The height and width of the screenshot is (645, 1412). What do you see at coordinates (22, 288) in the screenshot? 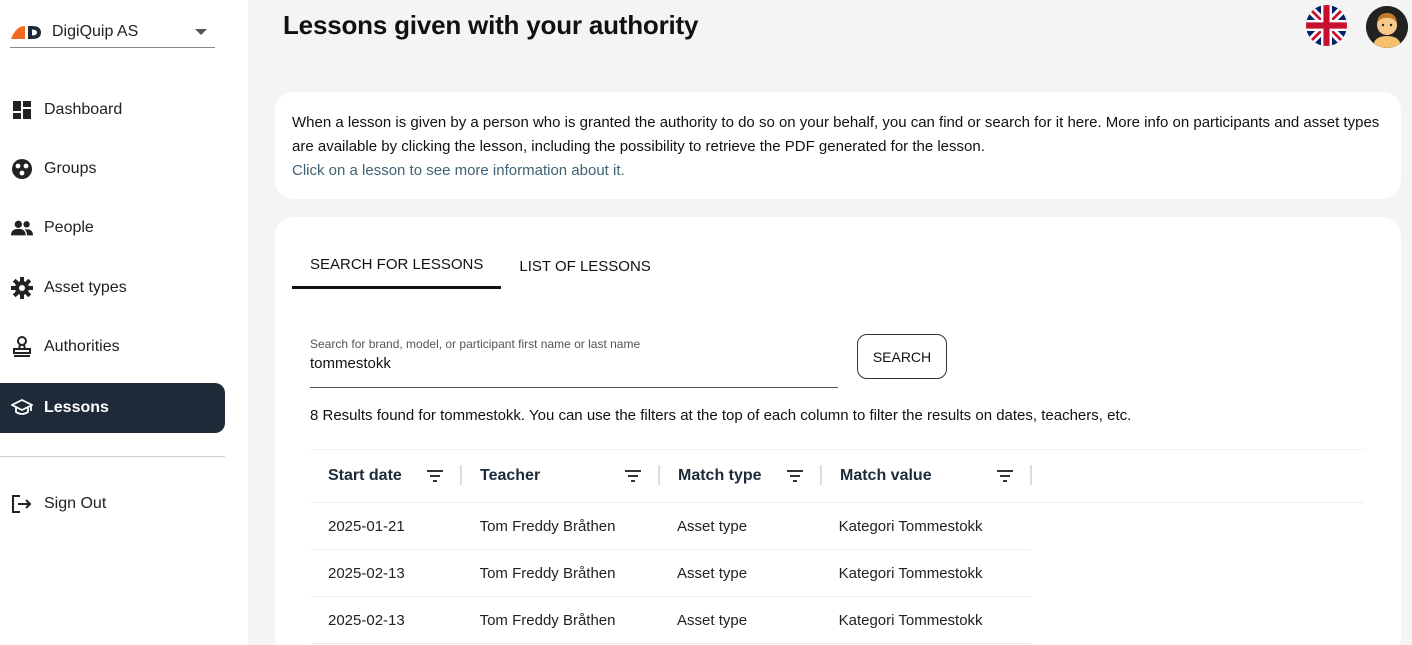
I see `gear-icon` at bounding box center [22, 288].